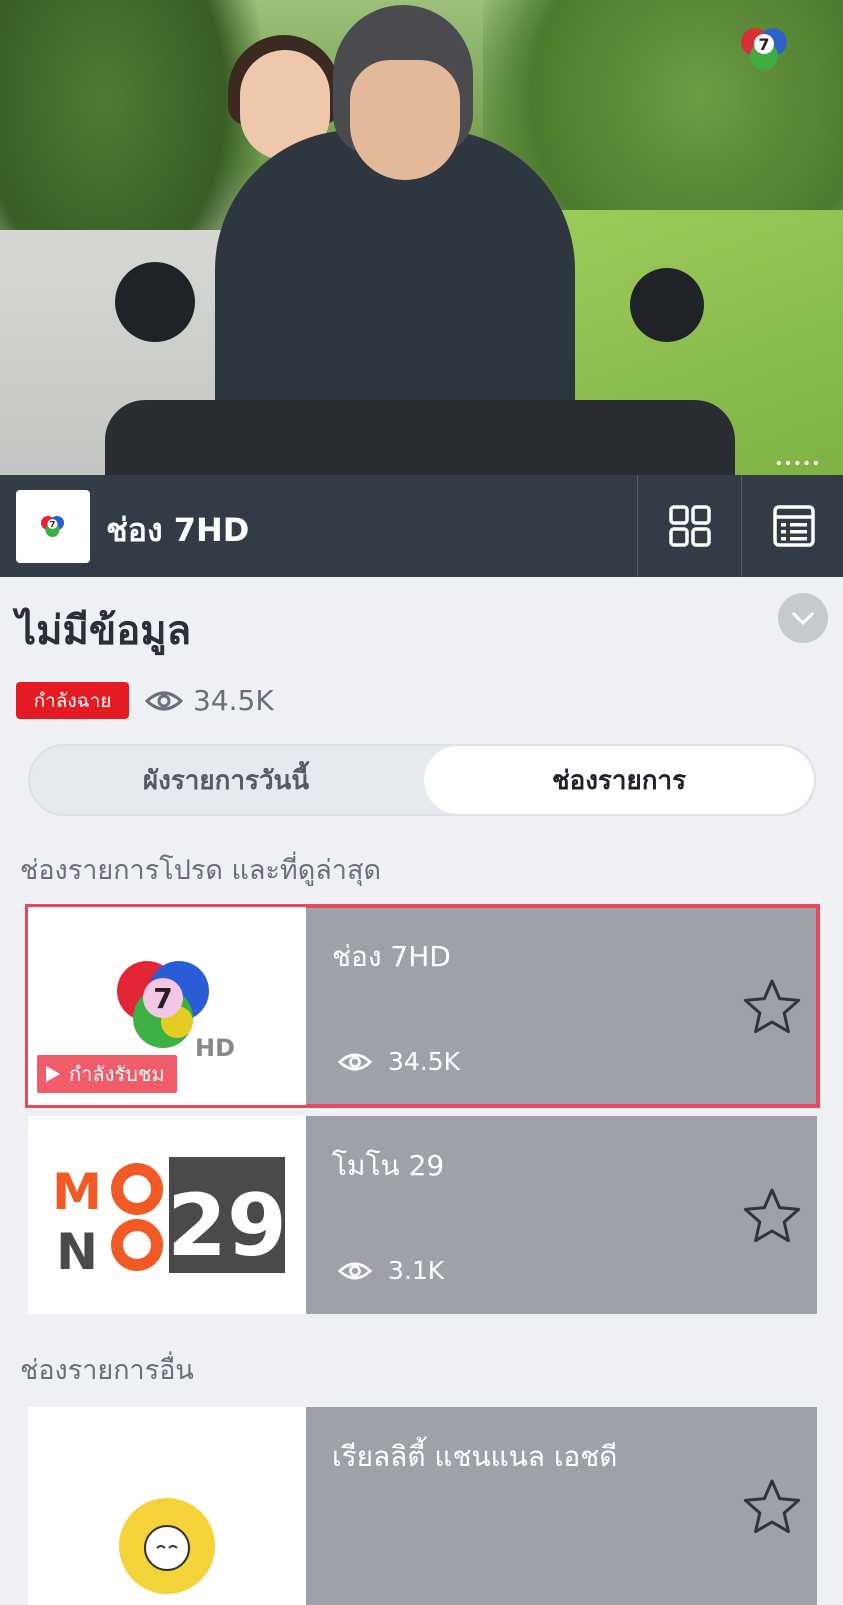 This screenshot has height=1605, width=843. I want to click on channel-logo: 7, so click(53, 526).